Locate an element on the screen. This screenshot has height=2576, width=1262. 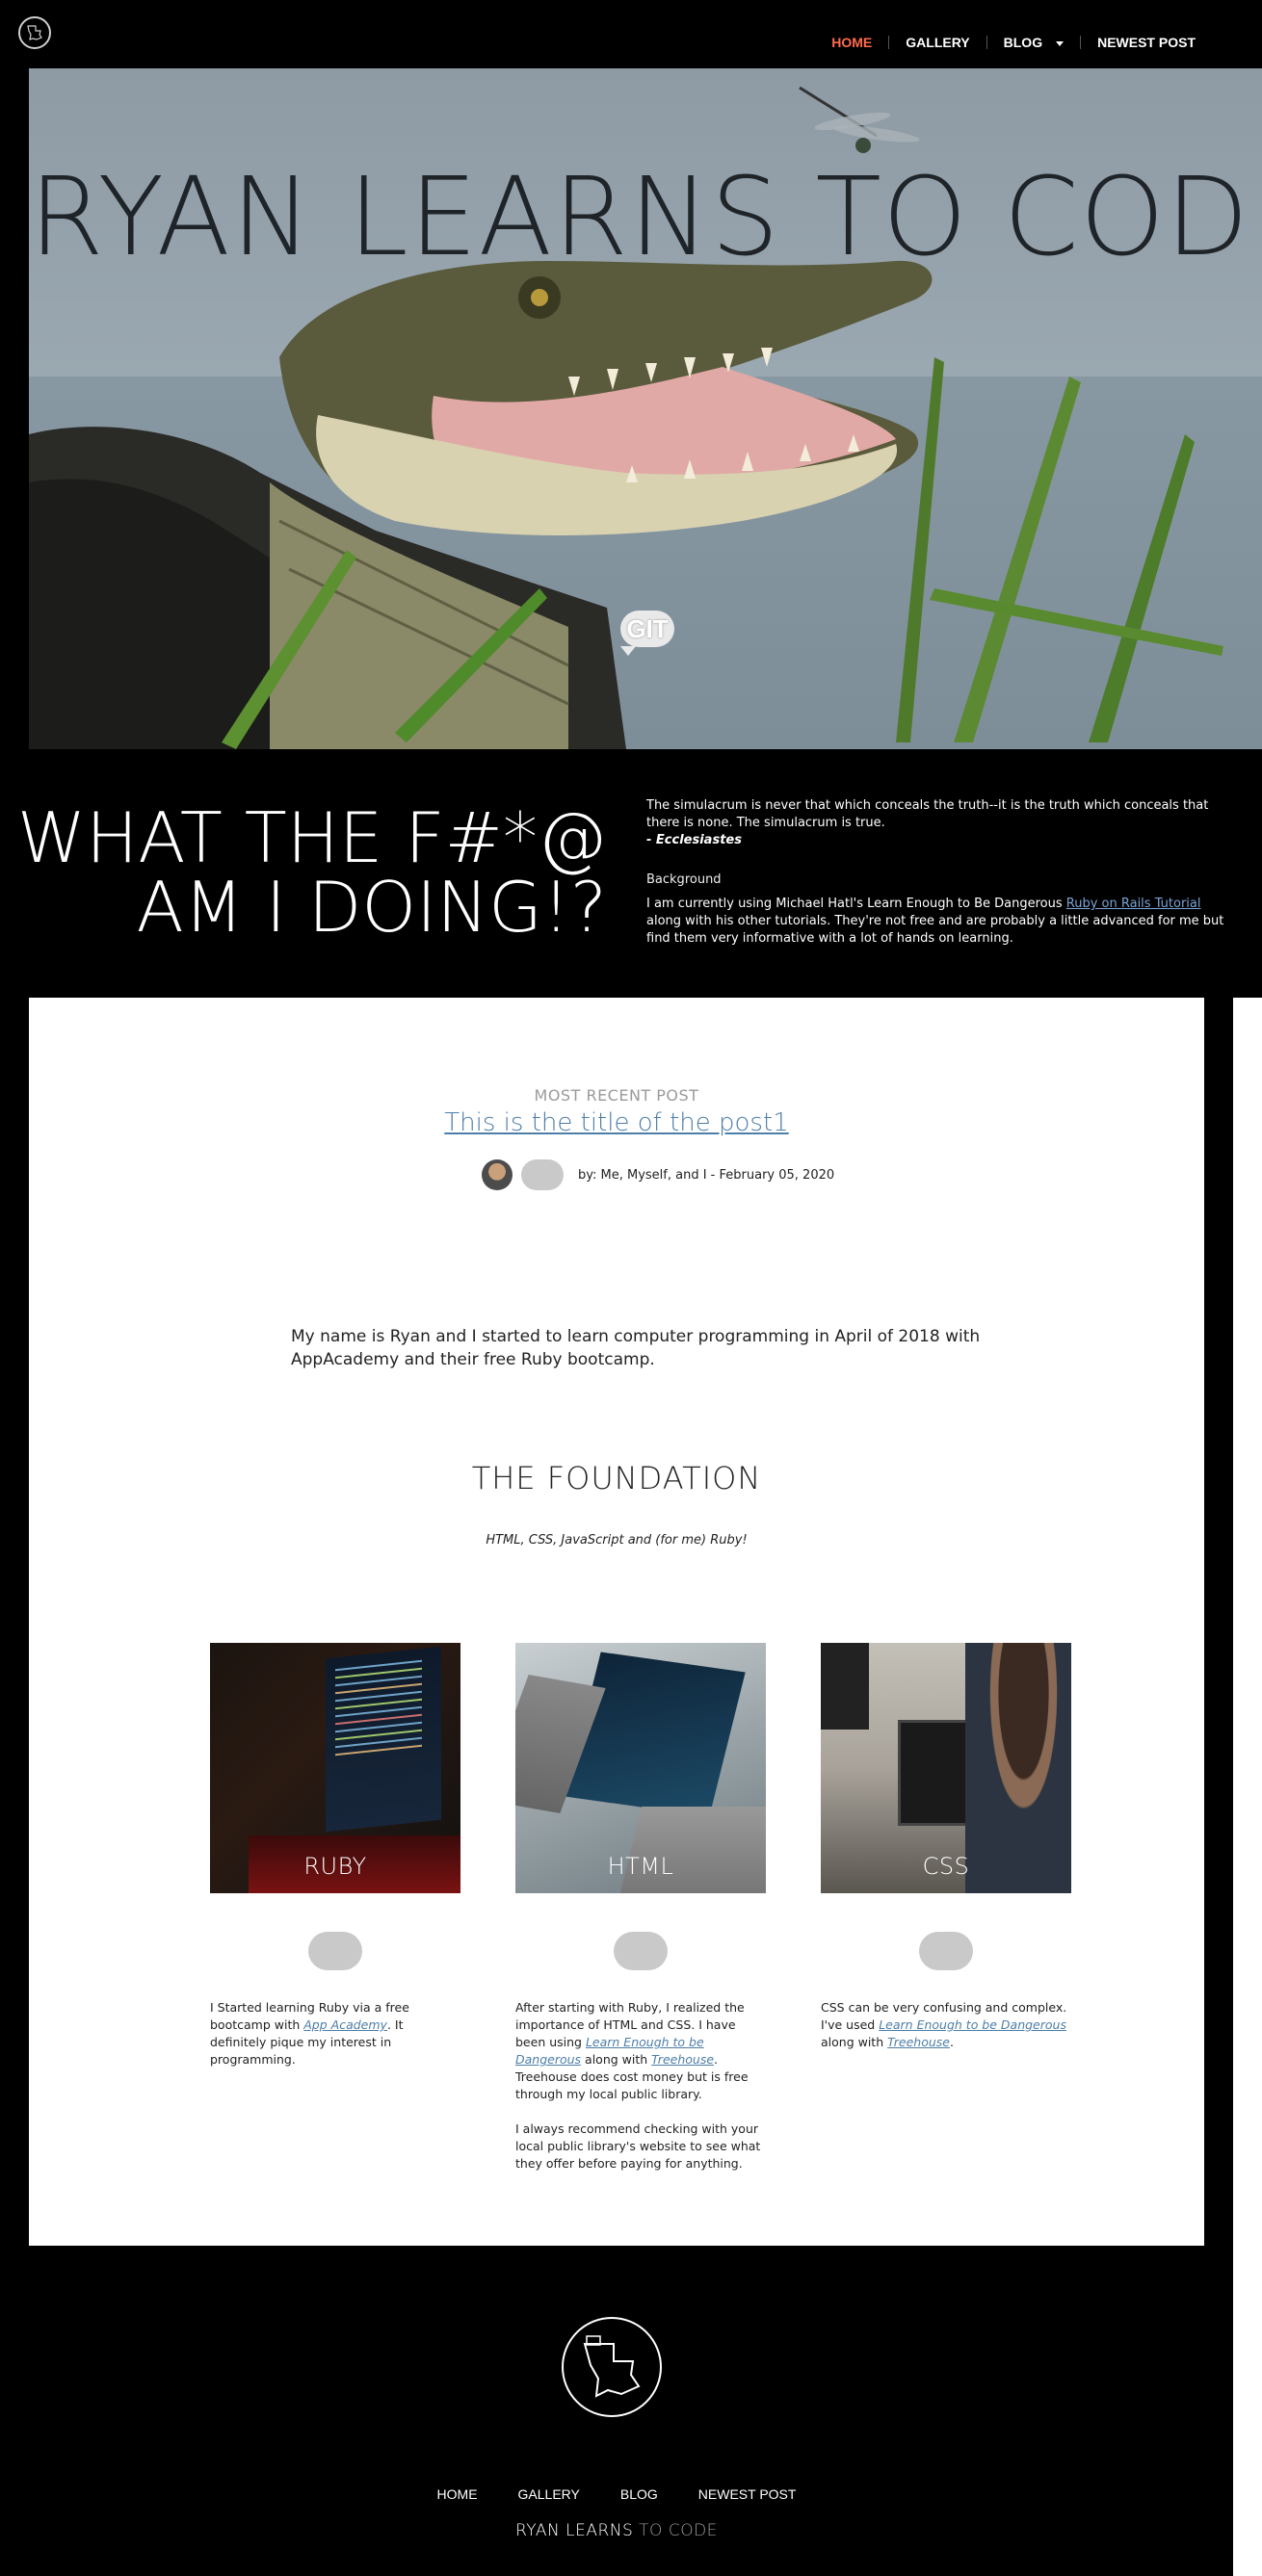
footer-nav: HOME GALLERY BLOG NEWEST POST is located at coordinates (616, 2494).